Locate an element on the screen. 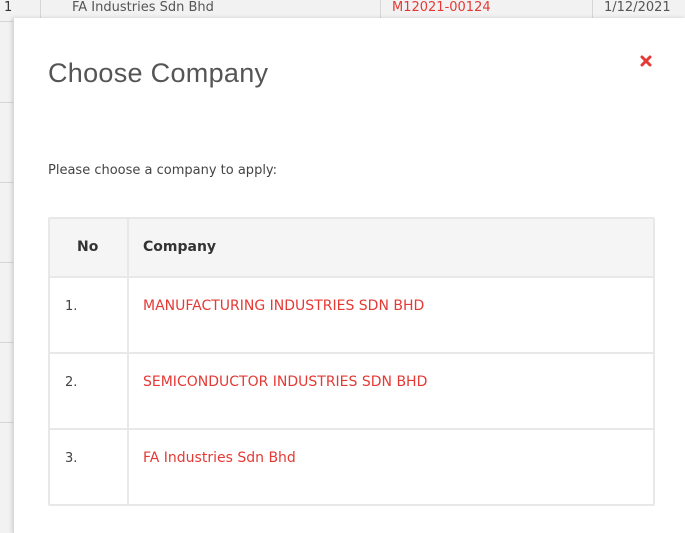  close-icon is located at coordinates (646, 61).